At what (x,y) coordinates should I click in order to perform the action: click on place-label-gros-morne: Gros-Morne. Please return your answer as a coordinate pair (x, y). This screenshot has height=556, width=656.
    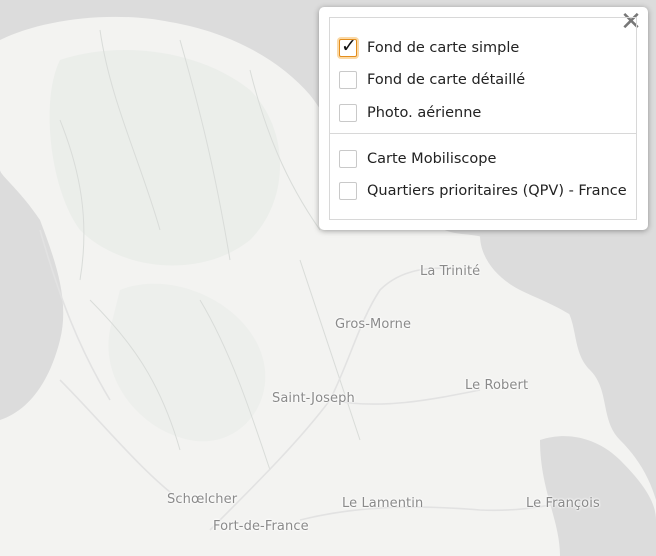
    Looking at the image, I should click on (373, 324).